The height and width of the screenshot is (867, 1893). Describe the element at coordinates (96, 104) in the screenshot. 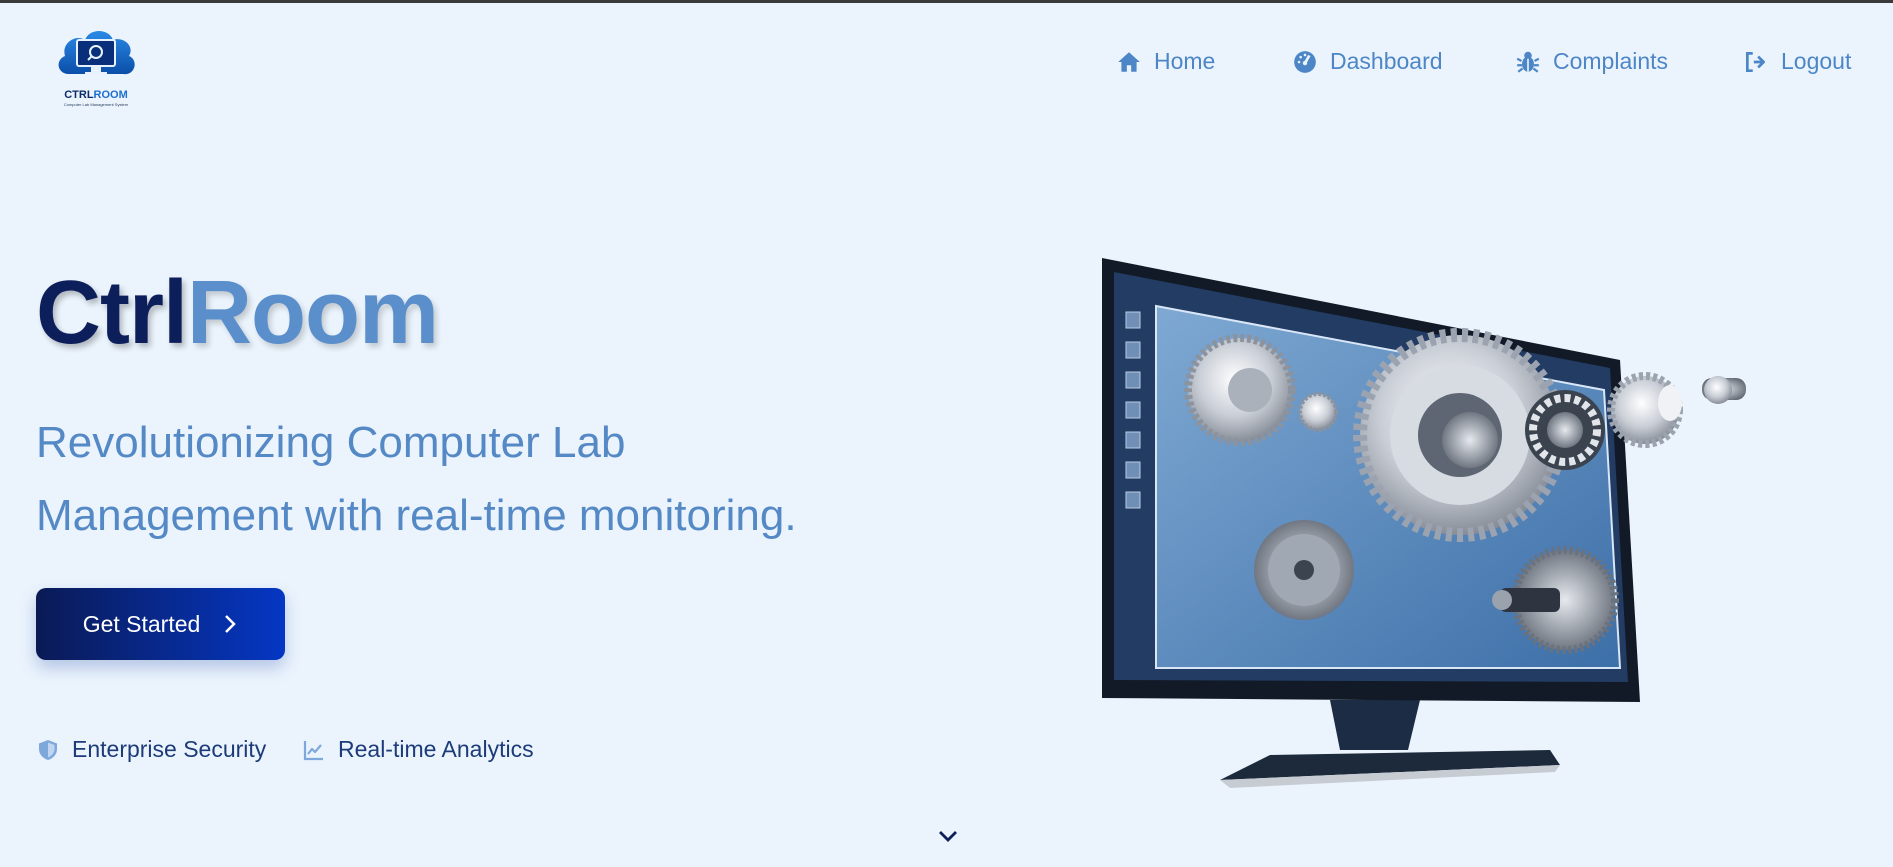

I see `logo-subtitle: Computer Lab Management System` at that location.